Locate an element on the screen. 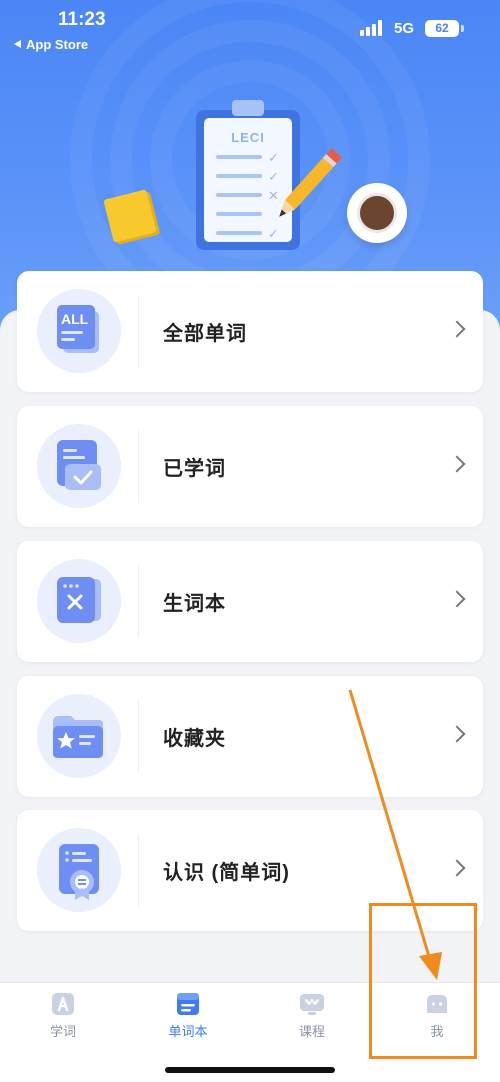  all-words-icon: ALL is located at coordinates (78, 329).